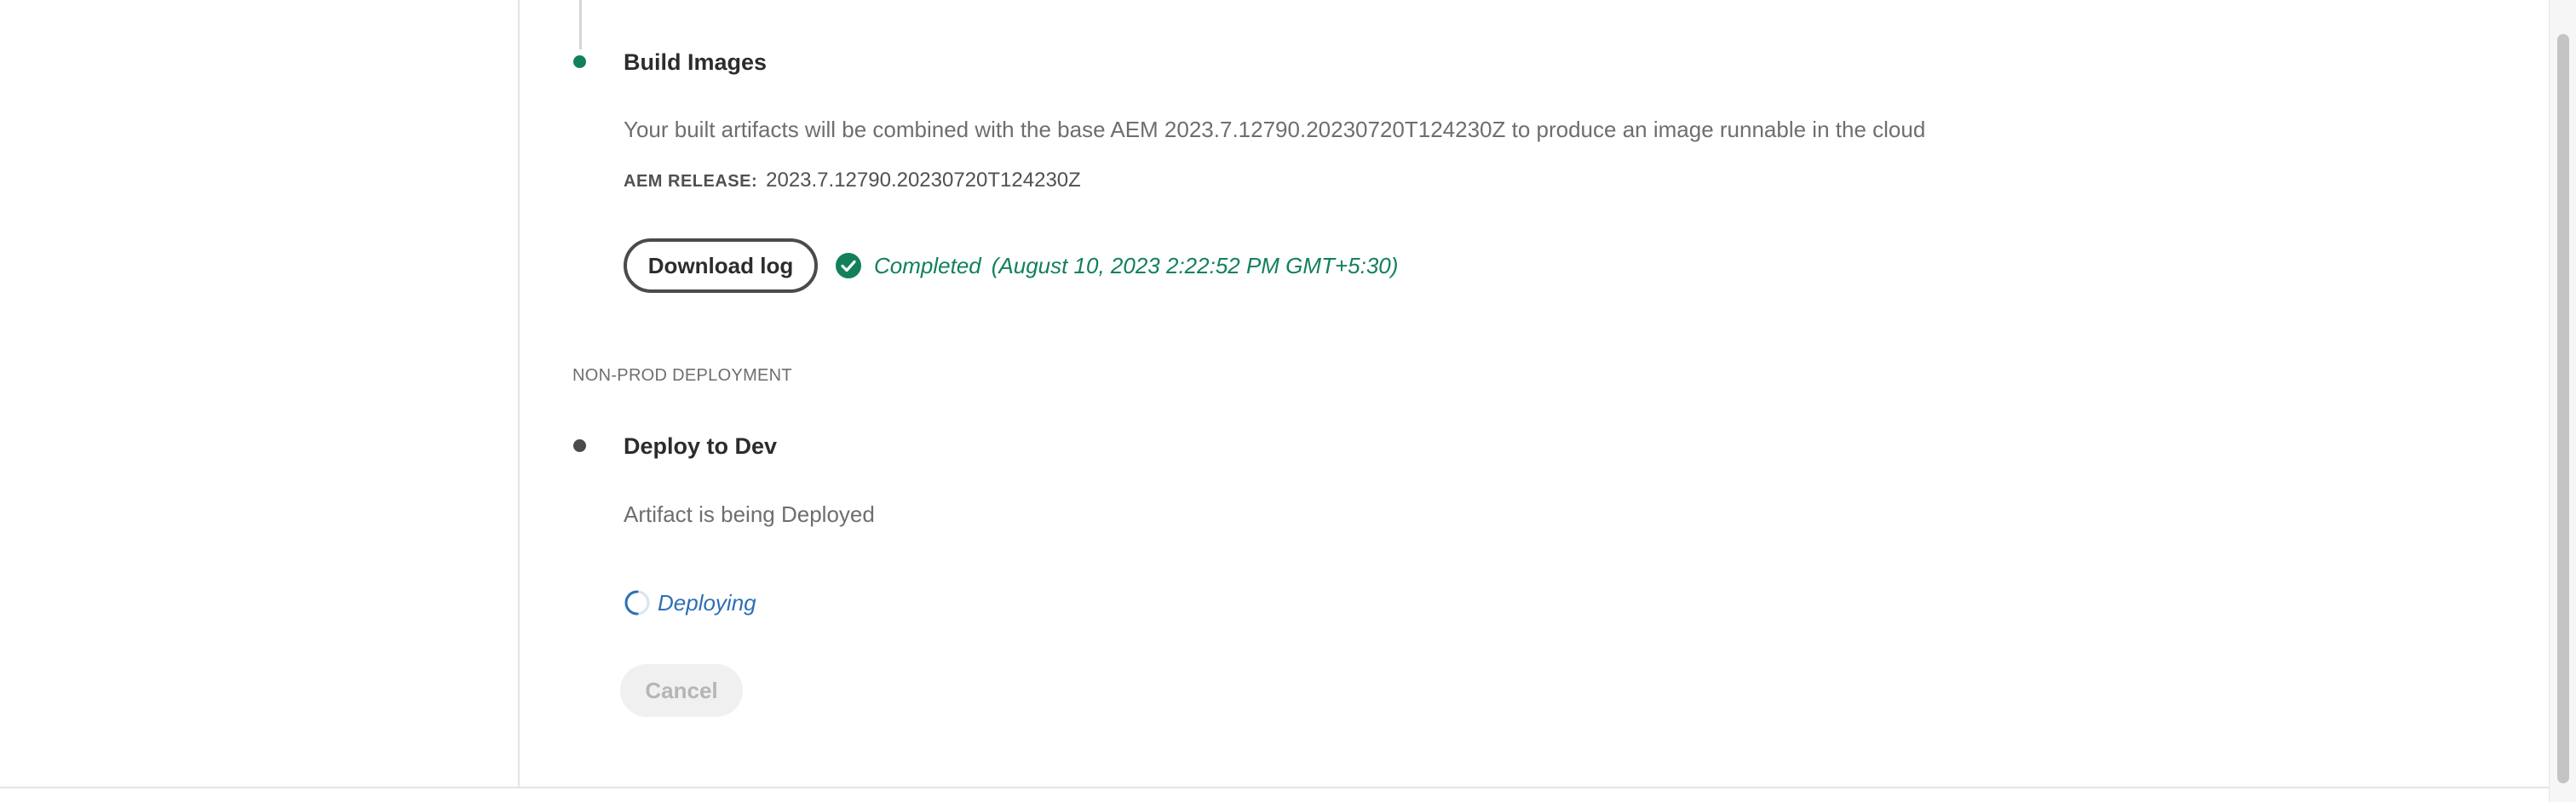 This screenshot has height=802, width=2576. Describe the element at coordinates (927, 265) in the screenshot. I see `build-status-text: Completed` at that location.